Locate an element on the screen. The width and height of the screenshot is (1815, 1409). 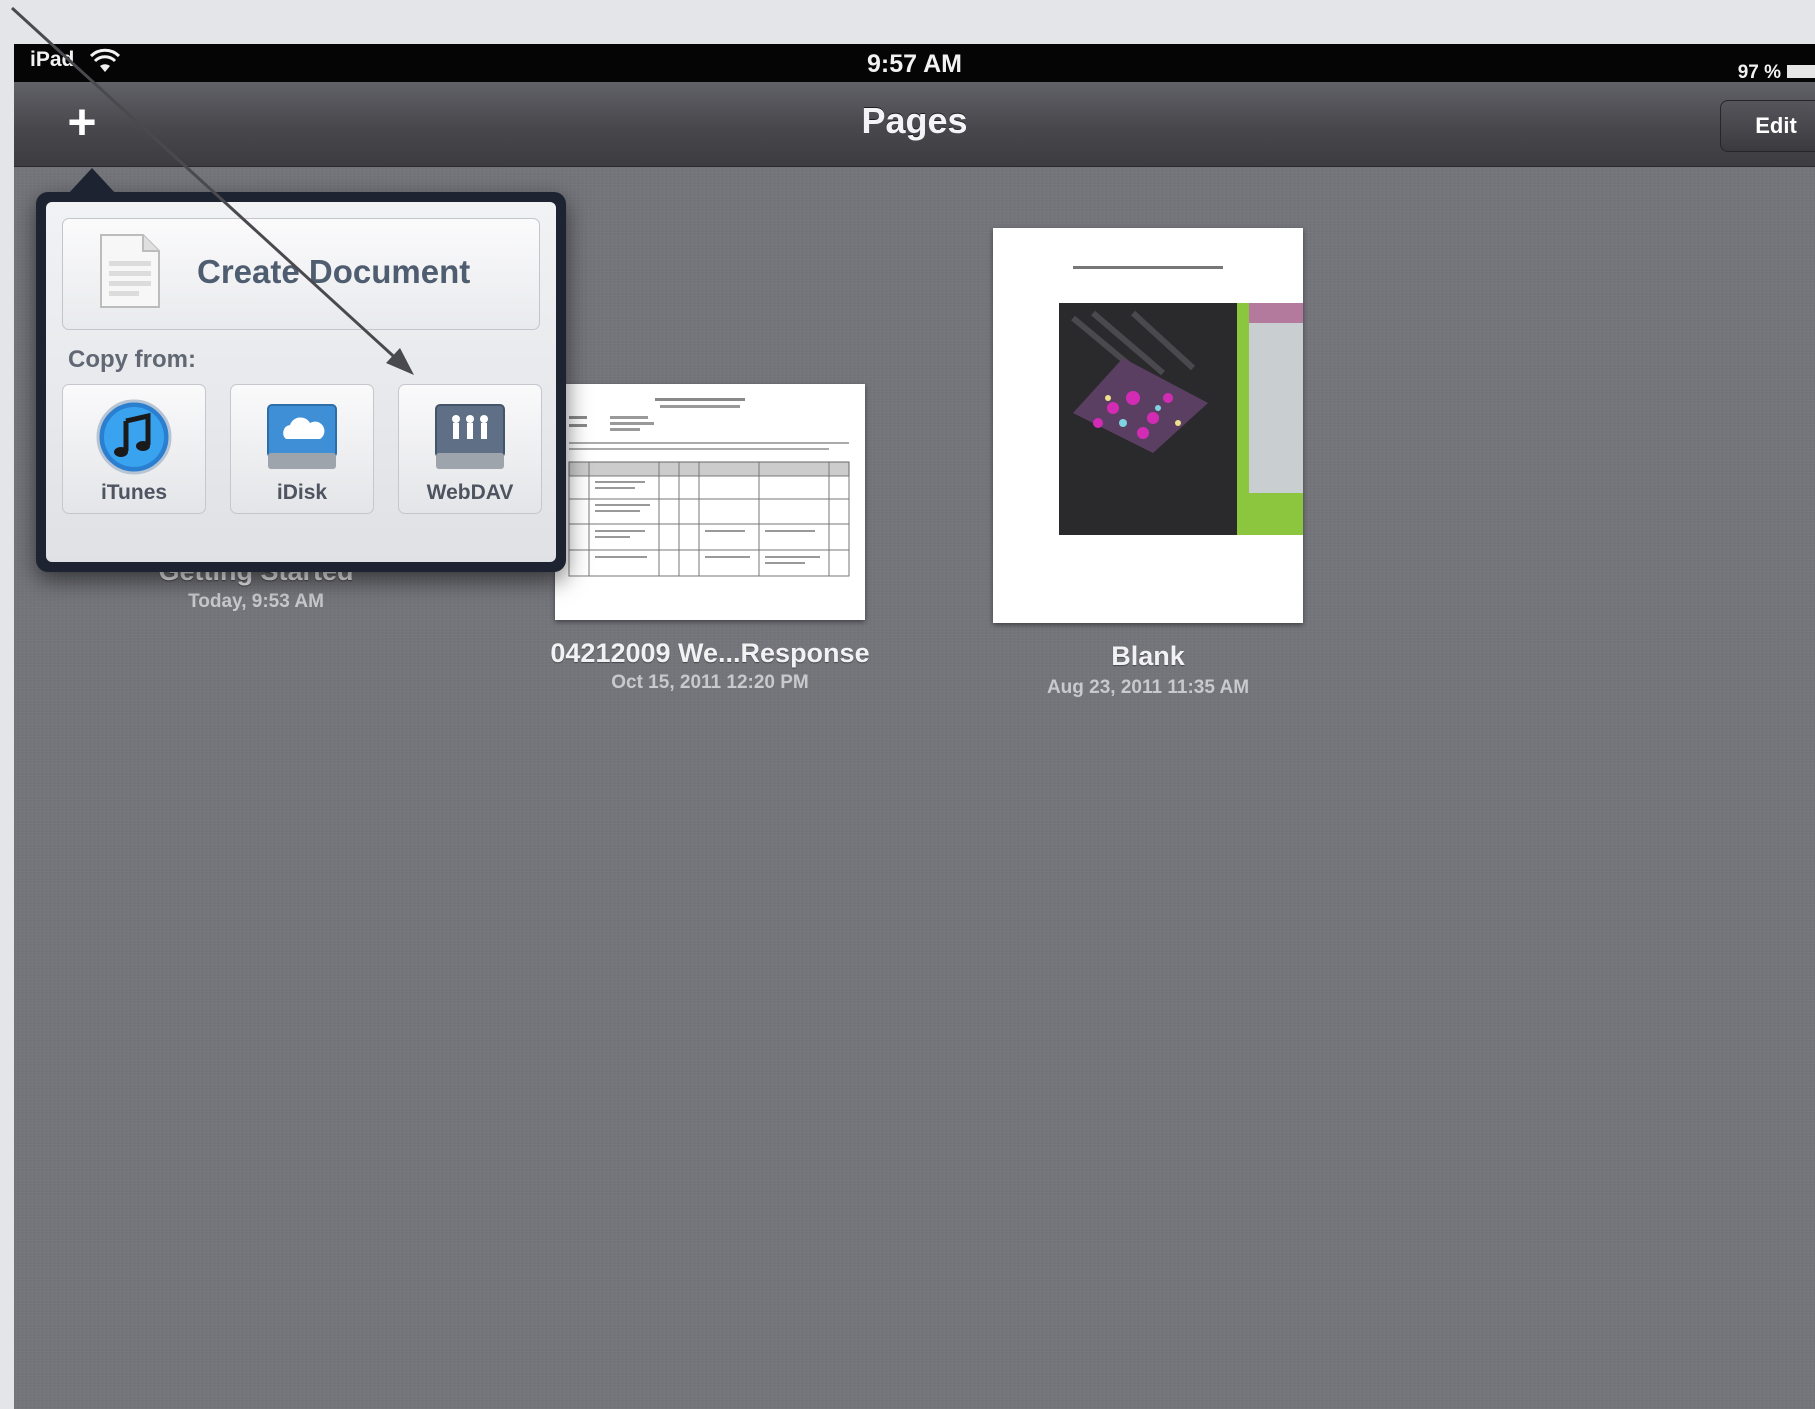
battery-percent: 97 % is located at coordinates (1759, 72).